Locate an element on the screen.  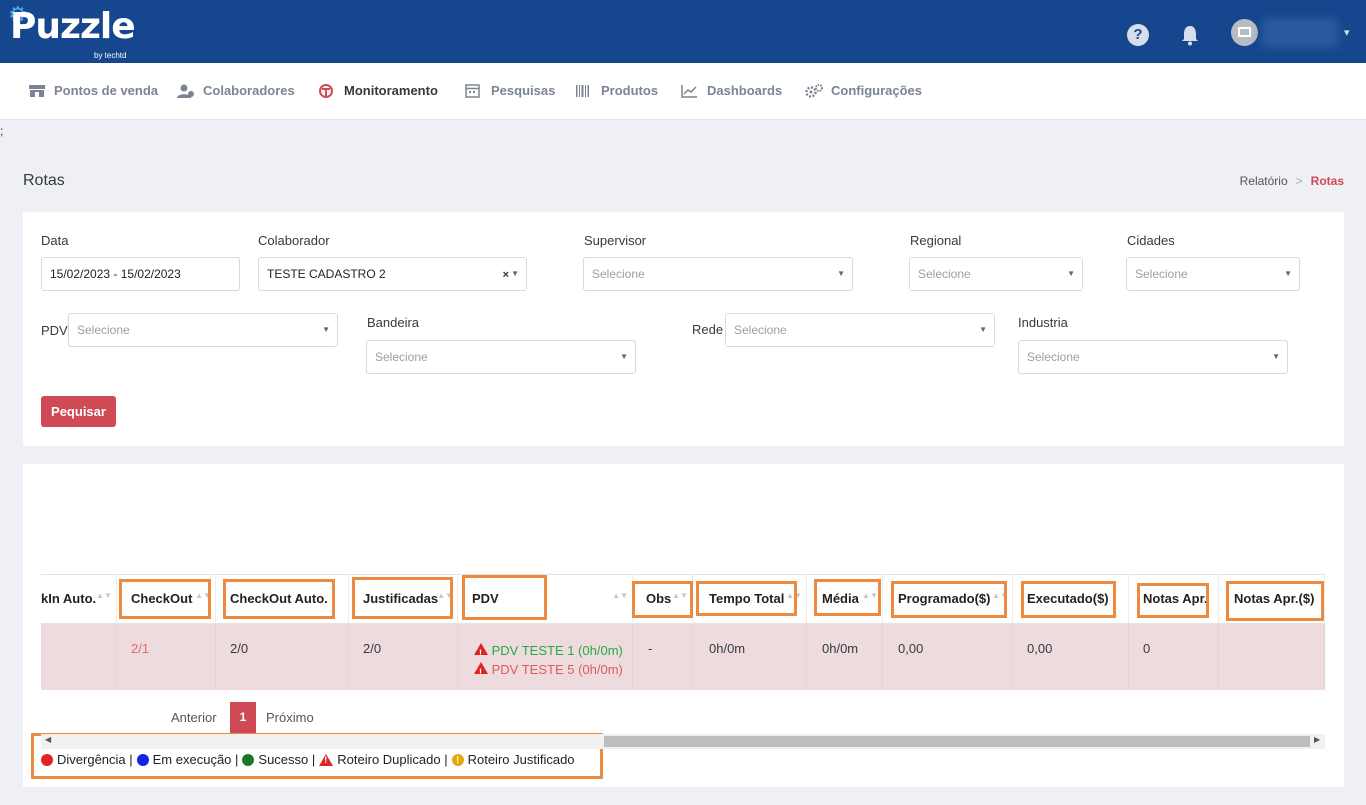
regional-label: Regional is located at coordinates (936, 240).